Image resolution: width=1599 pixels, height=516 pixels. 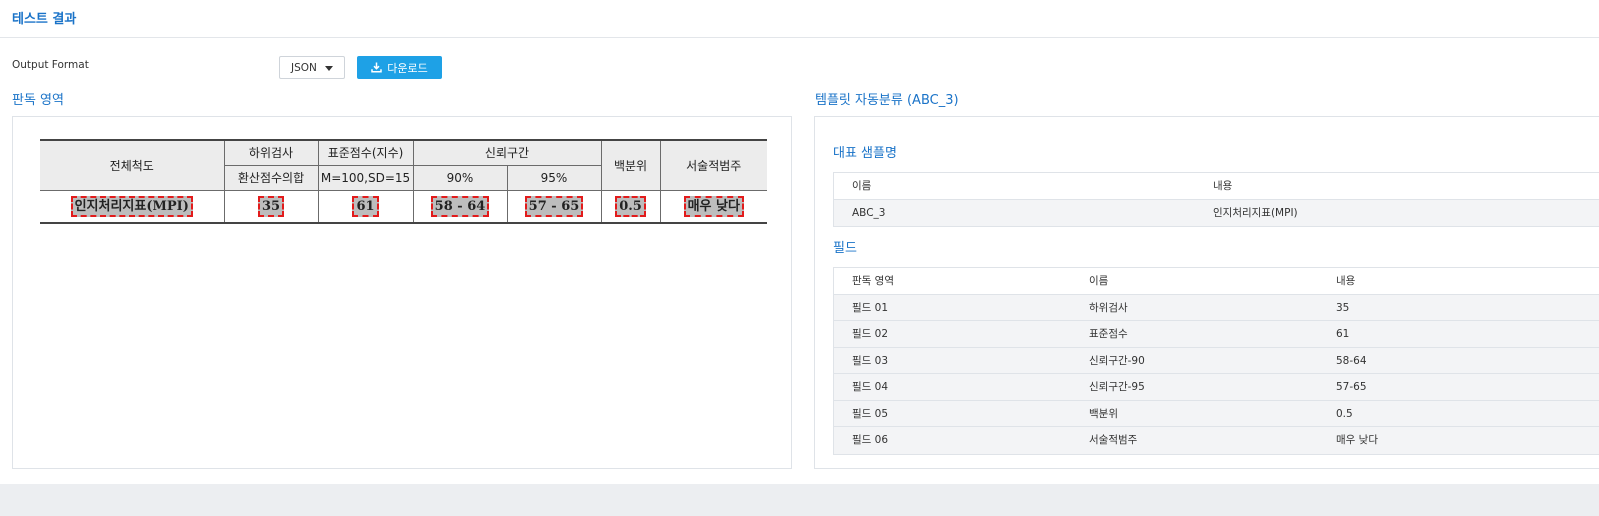 What do you see at coordinates (132, 165) in the screenshot?
I see `doc-header-total: 전체척도` at bounding box center [132, 165].